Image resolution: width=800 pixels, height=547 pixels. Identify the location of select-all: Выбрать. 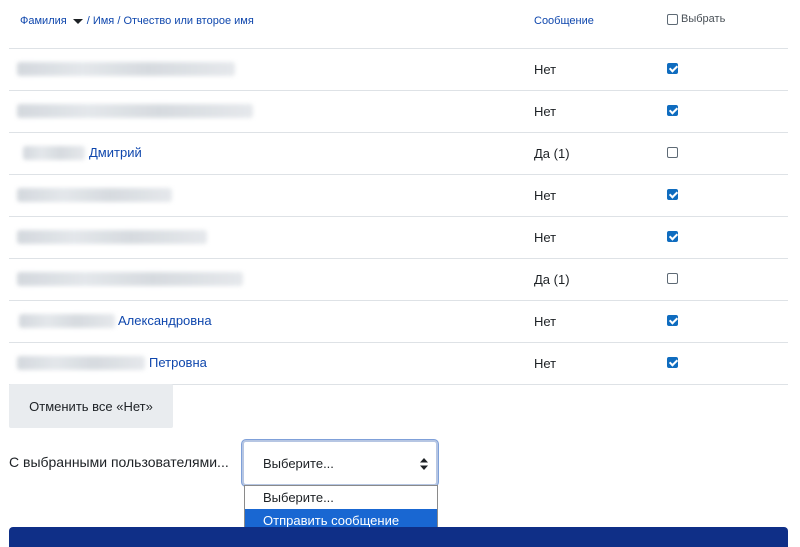
(696, 19).